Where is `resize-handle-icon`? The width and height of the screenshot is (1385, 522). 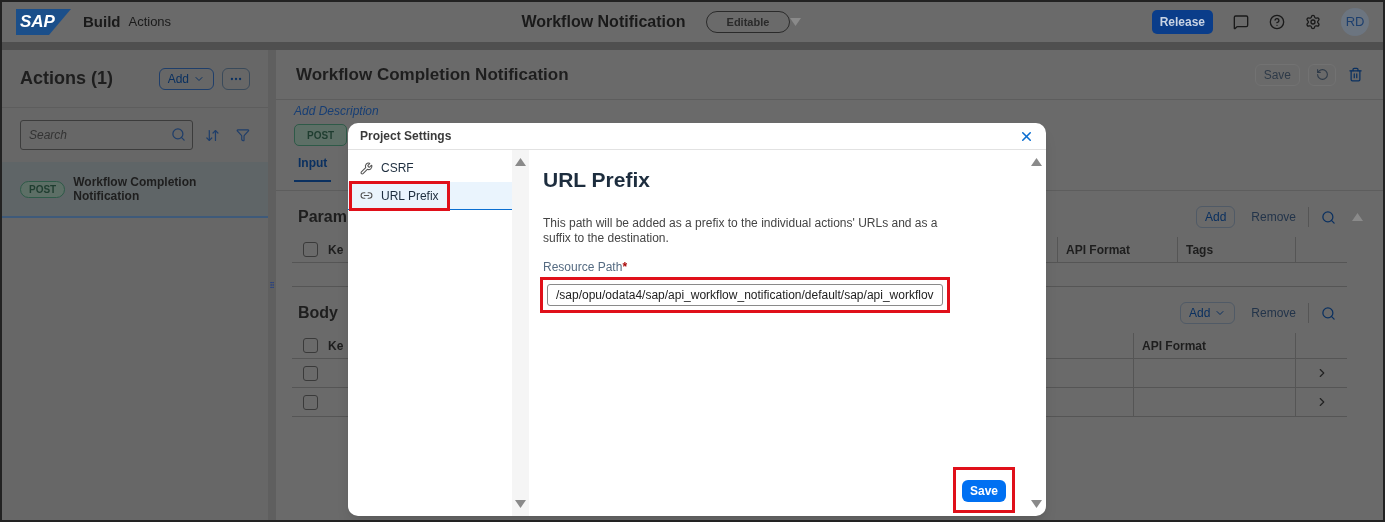 resize-handle-icon is located at coordinates (272, 285).